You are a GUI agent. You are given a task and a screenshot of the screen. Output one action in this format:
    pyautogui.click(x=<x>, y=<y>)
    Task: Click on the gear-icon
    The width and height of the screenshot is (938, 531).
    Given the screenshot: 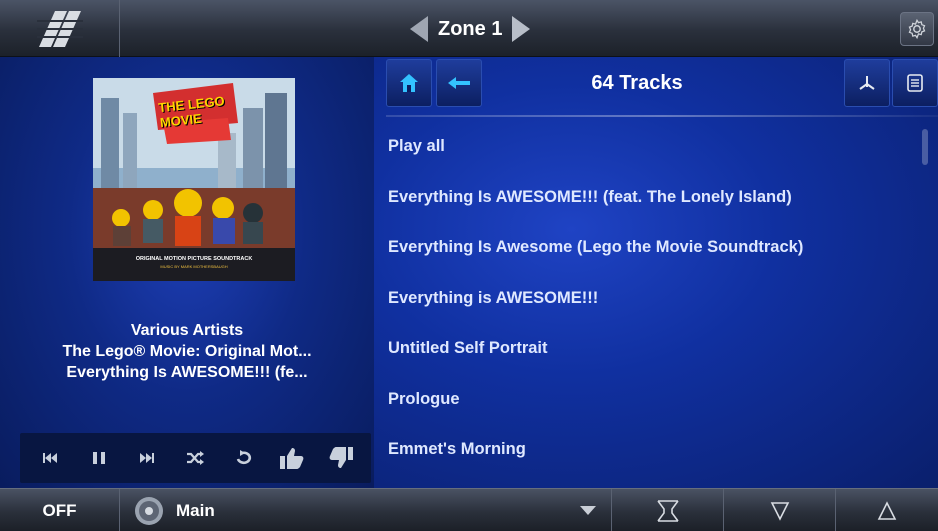 What is the action you would take?
    pyautogui.click(x=917, y=29)
    